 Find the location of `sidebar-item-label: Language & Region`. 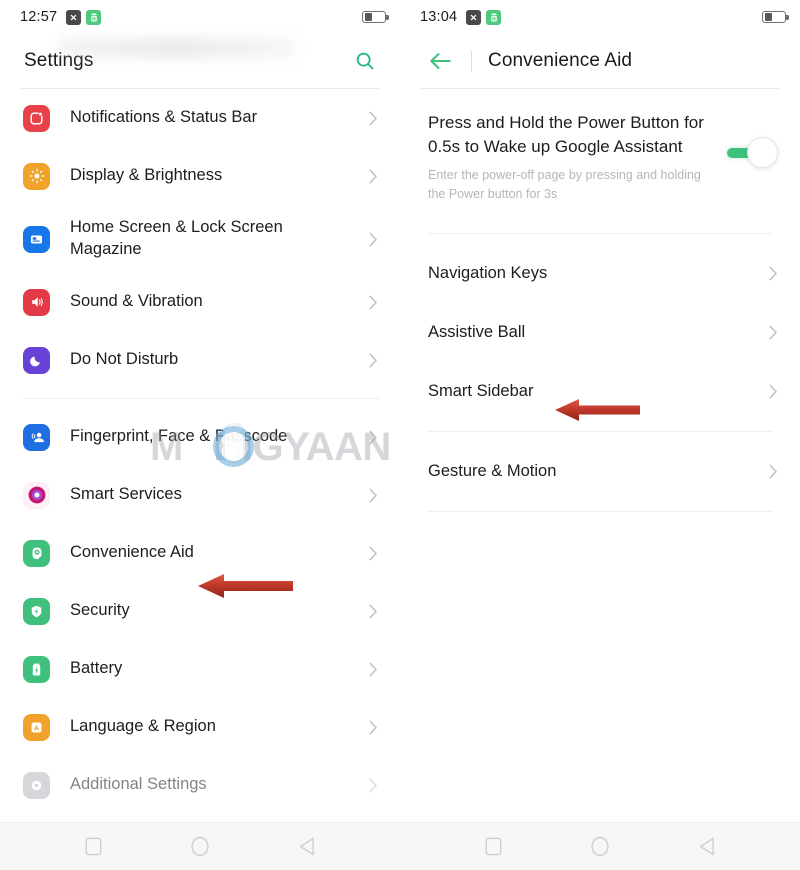

sidebar-item-label: Language & Region is located at coordinates (143, 726).